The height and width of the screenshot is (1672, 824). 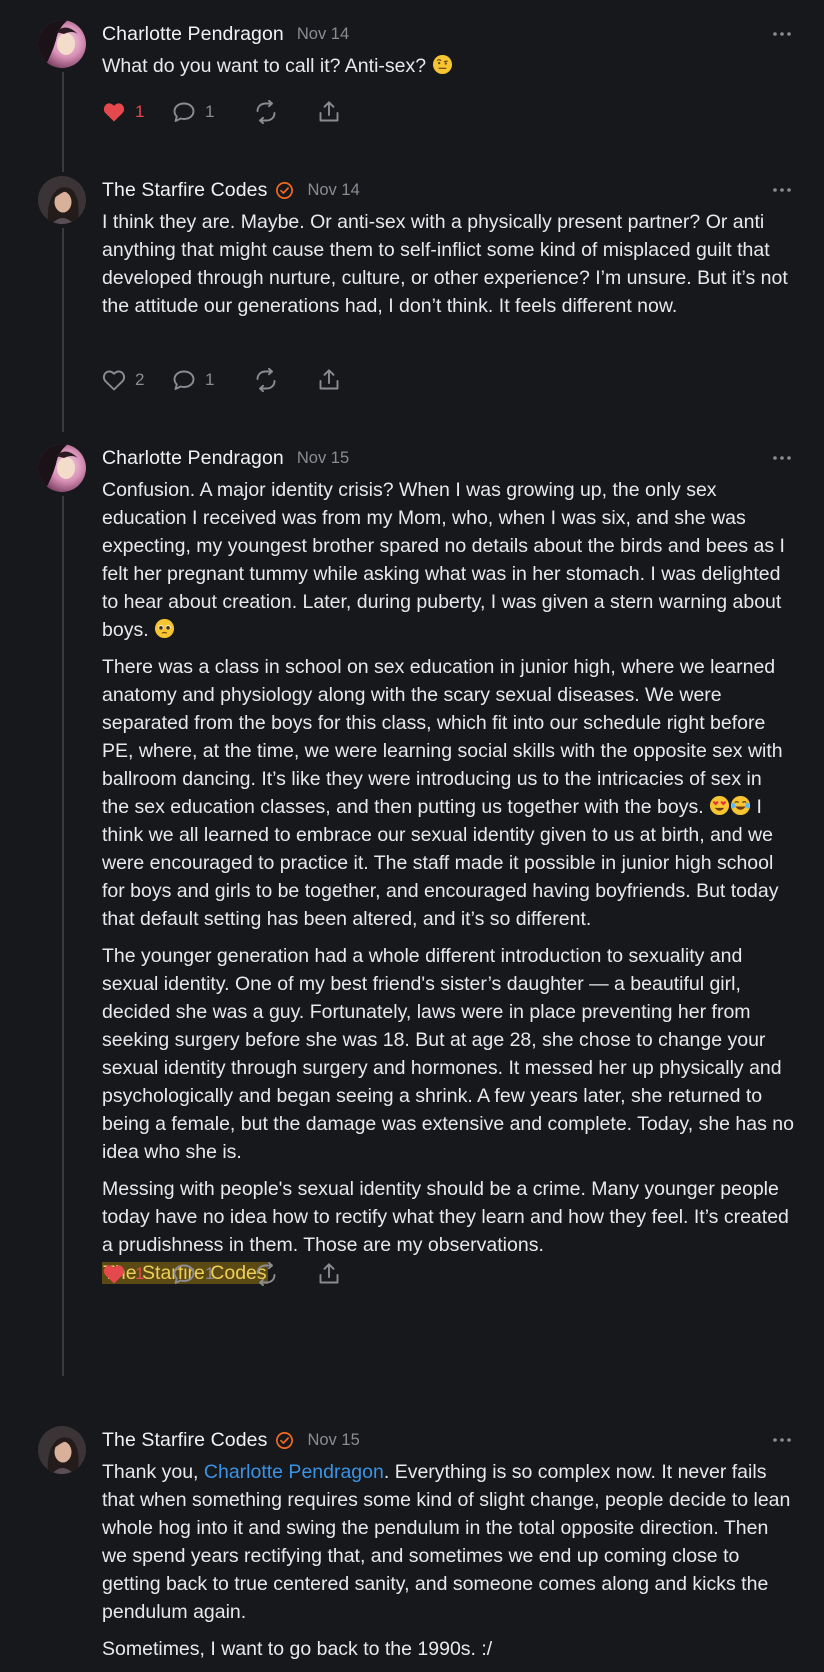 I want to click on comment-actions: 2 1, so click(x=224, y=380).